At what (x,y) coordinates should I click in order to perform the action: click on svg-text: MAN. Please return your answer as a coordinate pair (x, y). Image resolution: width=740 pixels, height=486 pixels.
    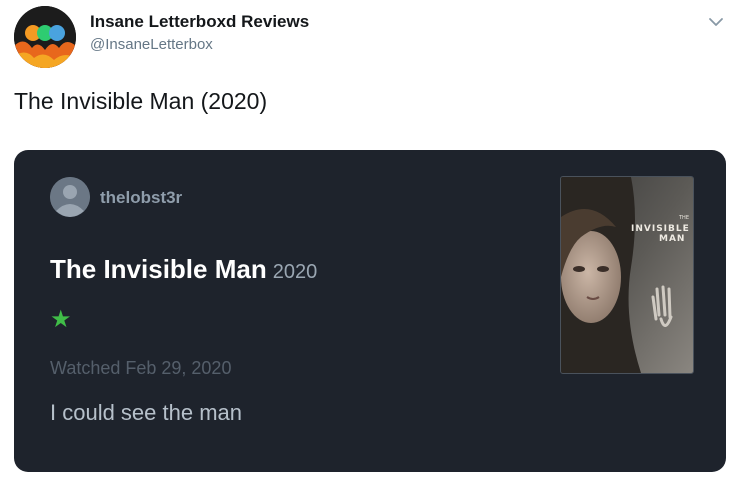
    Looking at the image, I should click on (672, 239).